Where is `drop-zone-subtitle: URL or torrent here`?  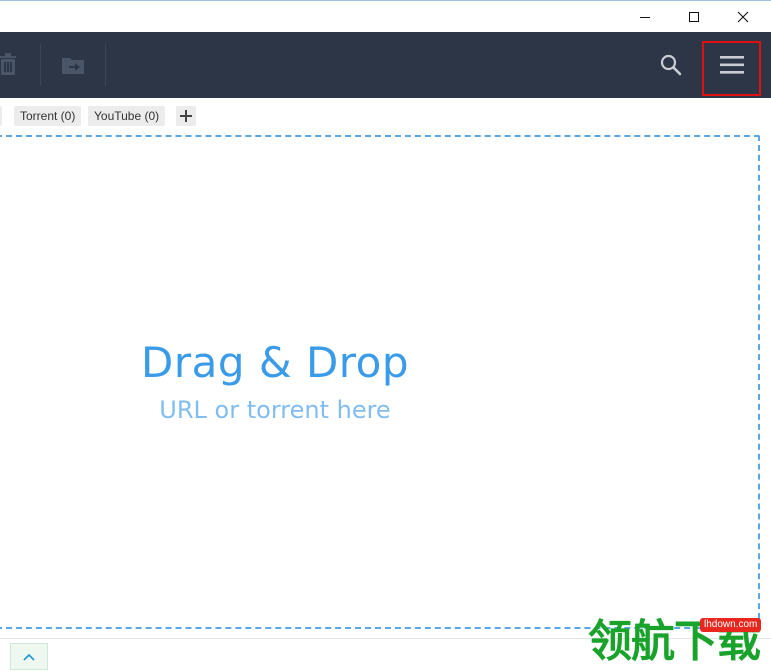
drop-zone-subtitle: URL or torrent here is located at coordinates (275, 410).